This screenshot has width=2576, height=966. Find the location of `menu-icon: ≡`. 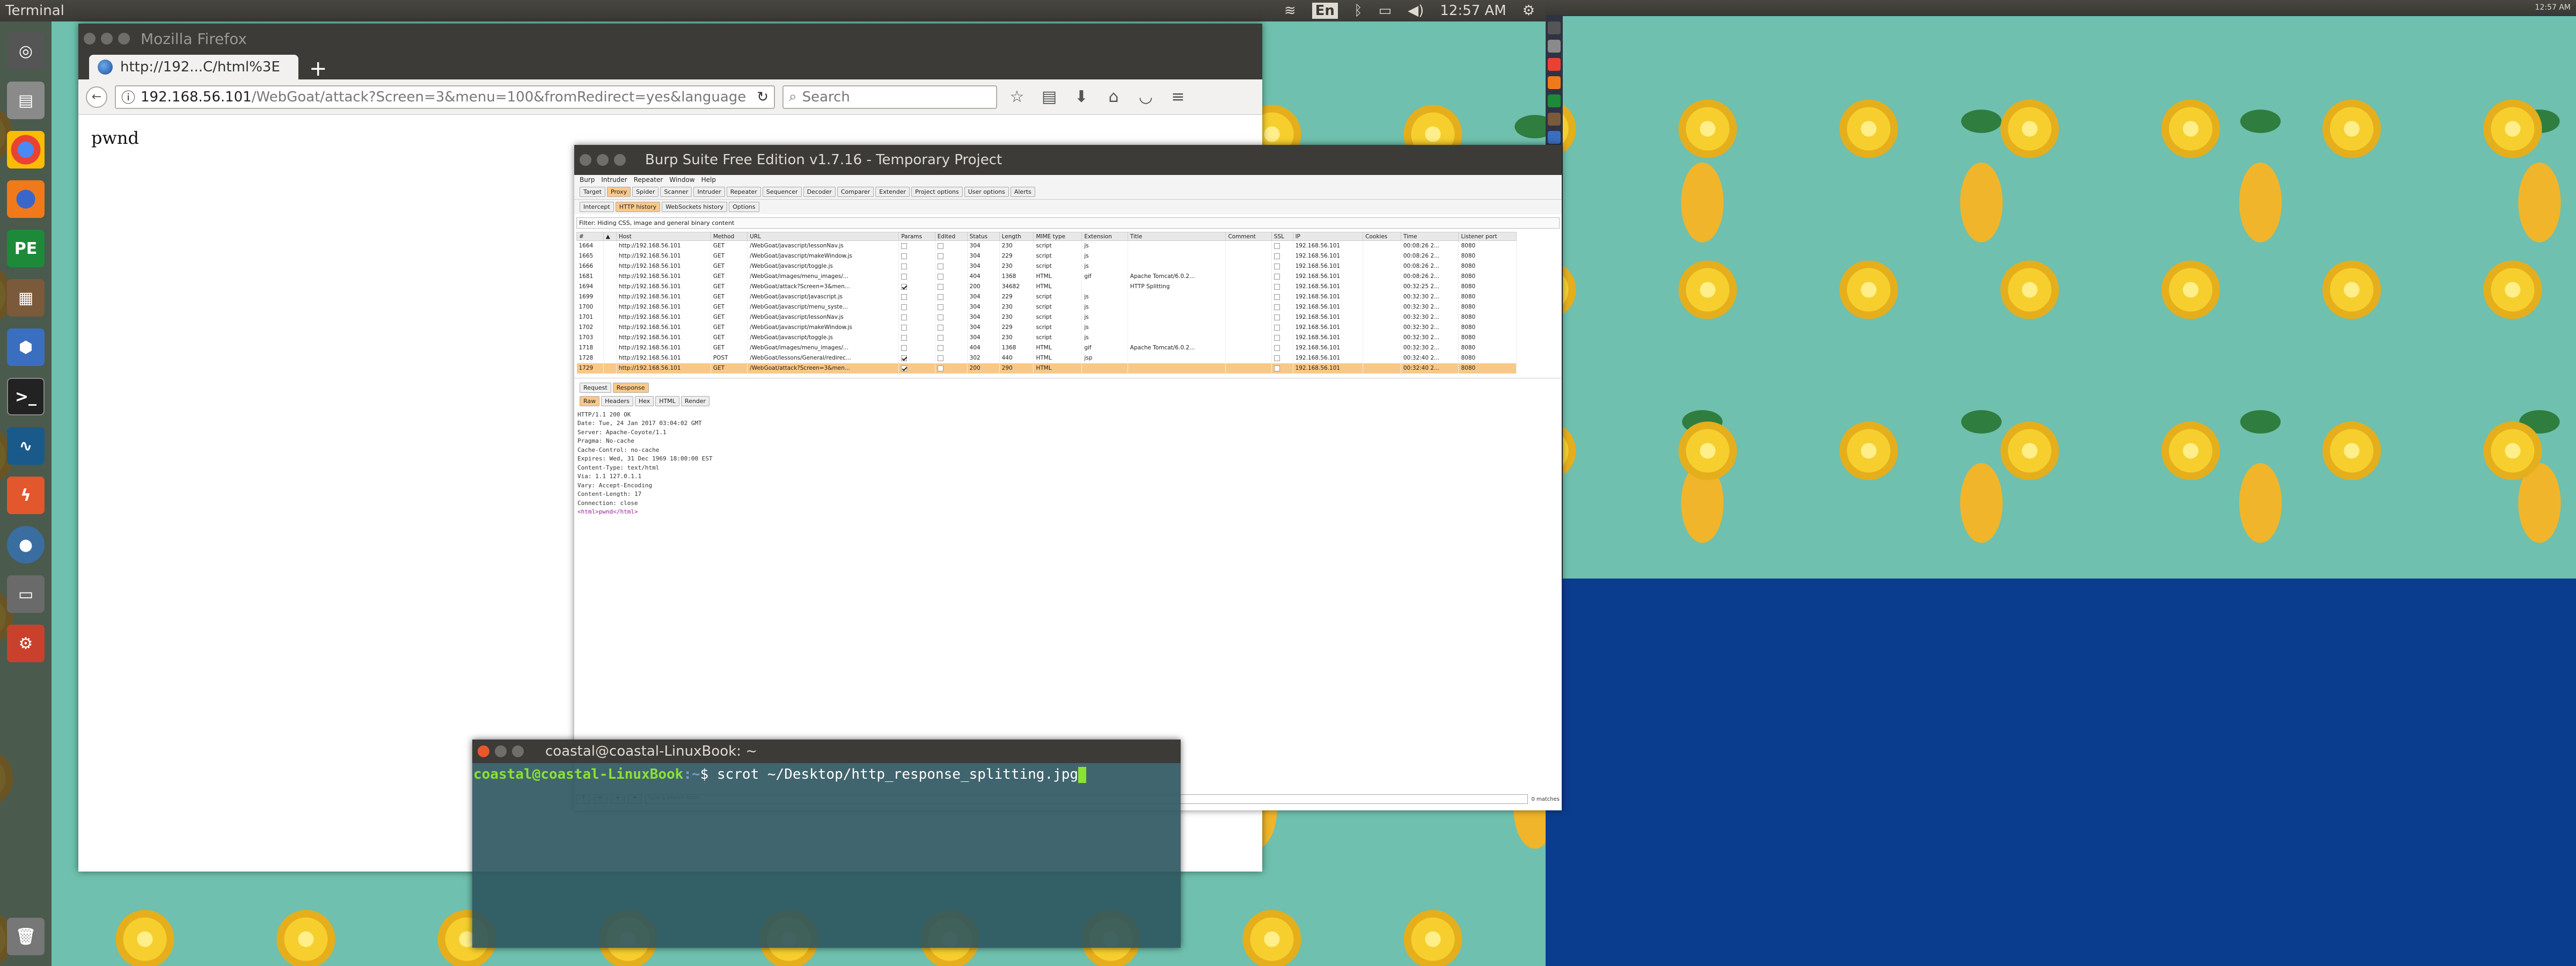

menu-icon: ≡ is located at coordinates (1178, 96).